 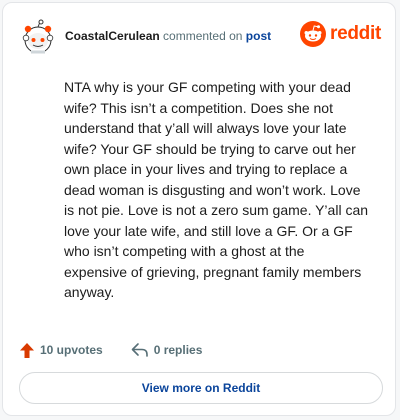 I want to click on upvotes-stat: 10 upvotes, so click(x=61, y=350).